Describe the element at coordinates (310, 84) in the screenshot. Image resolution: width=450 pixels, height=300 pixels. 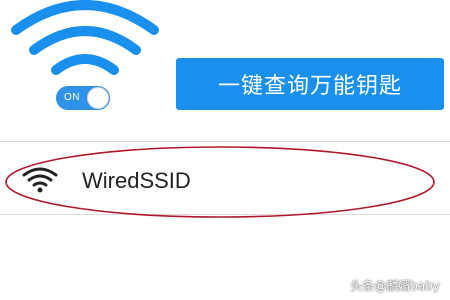
I see `query-key-button: 一键查询万能钥匙` at that location.